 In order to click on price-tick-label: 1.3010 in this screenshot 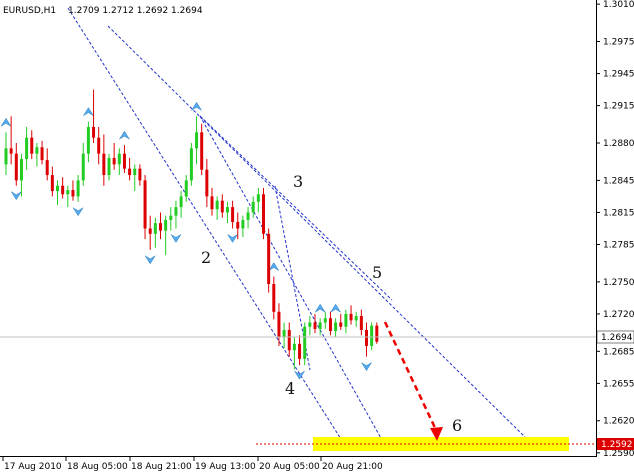, I will do `click(618, 5)`.